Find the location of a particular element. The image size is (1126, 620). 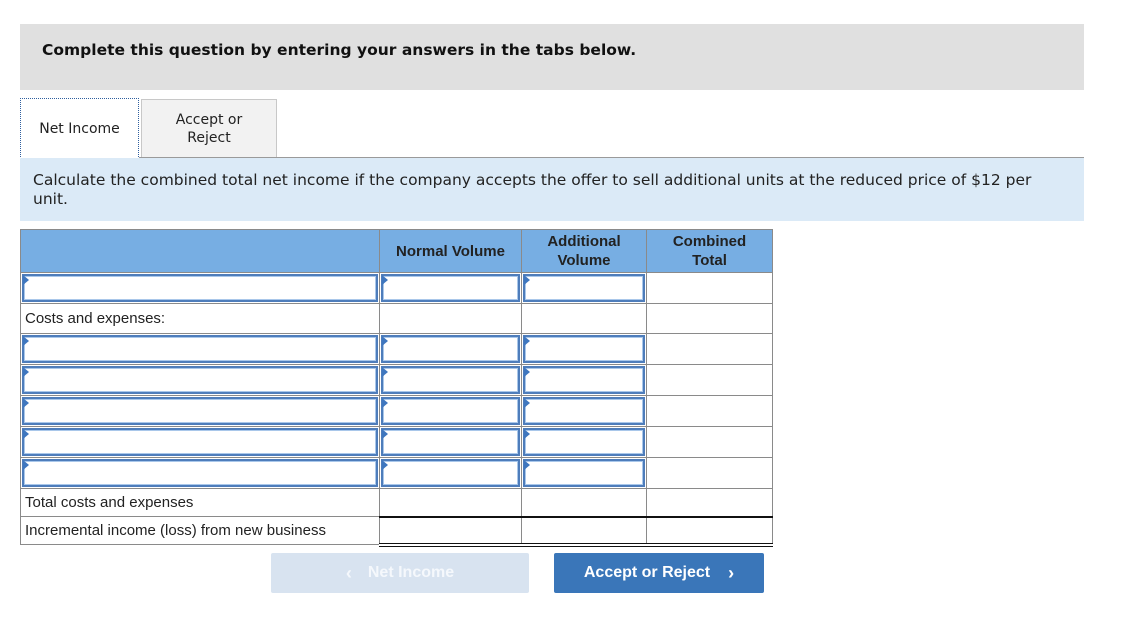

tab-label: Accept or Reject is located at coordinates (209, 129).